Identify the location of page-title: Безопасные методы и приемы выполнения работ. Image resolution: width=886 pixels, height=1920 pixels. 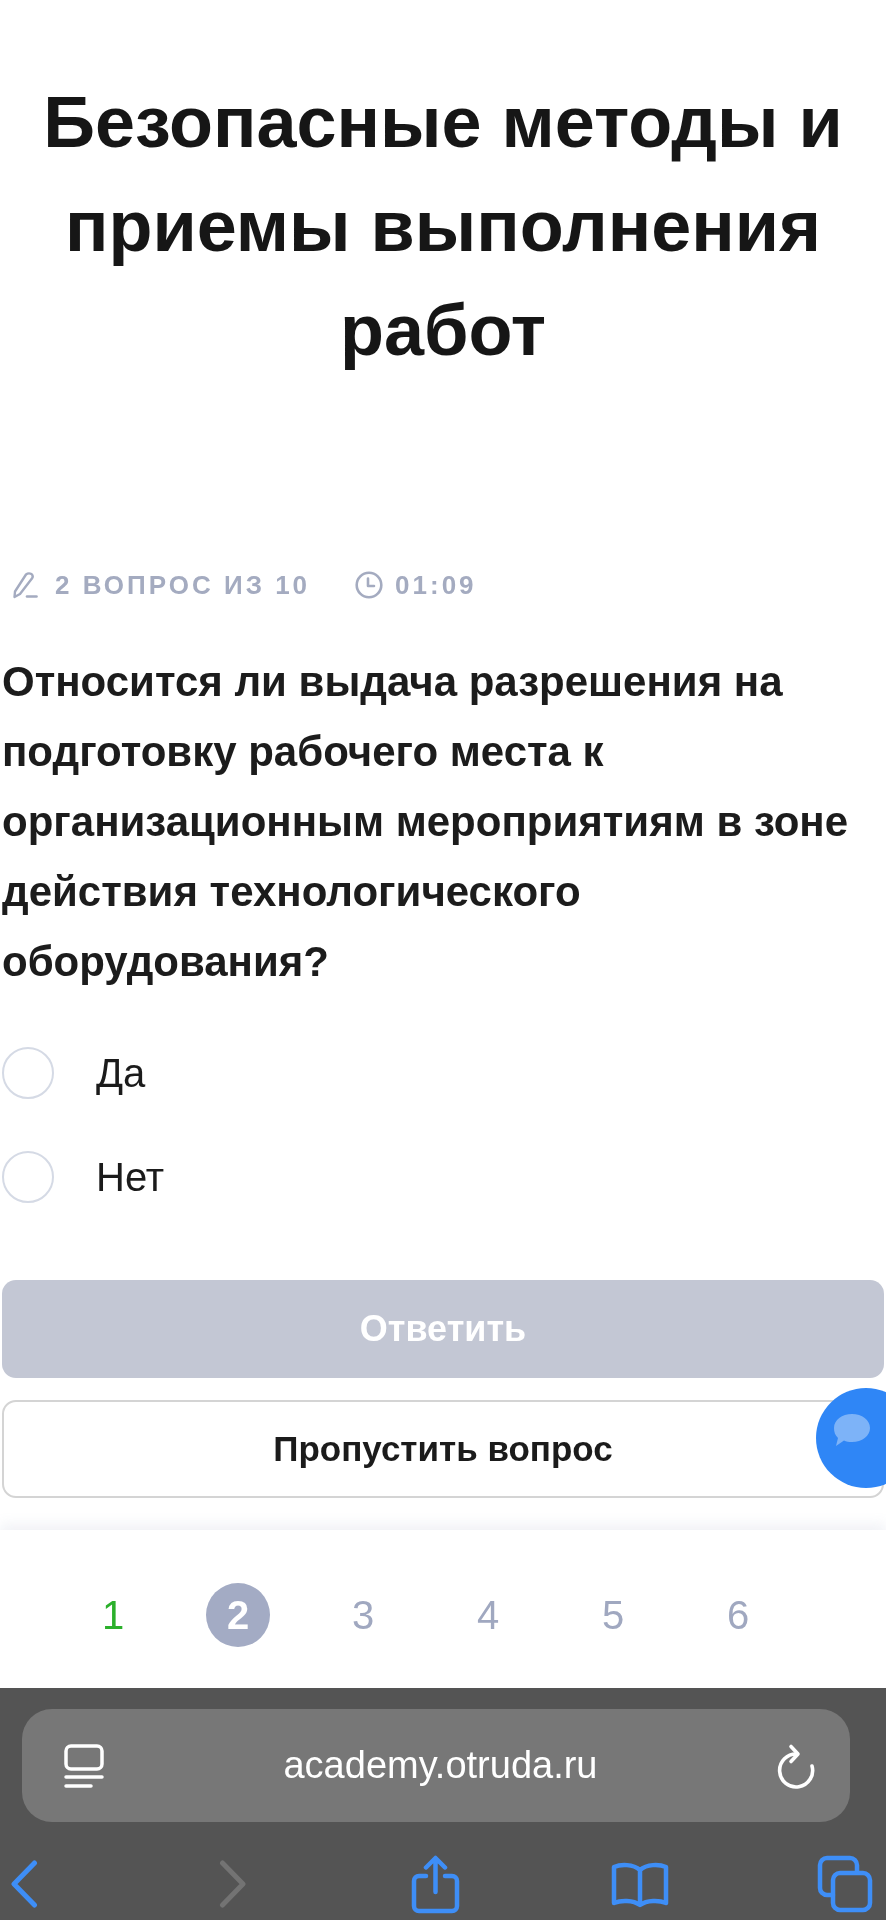
(443, 226).